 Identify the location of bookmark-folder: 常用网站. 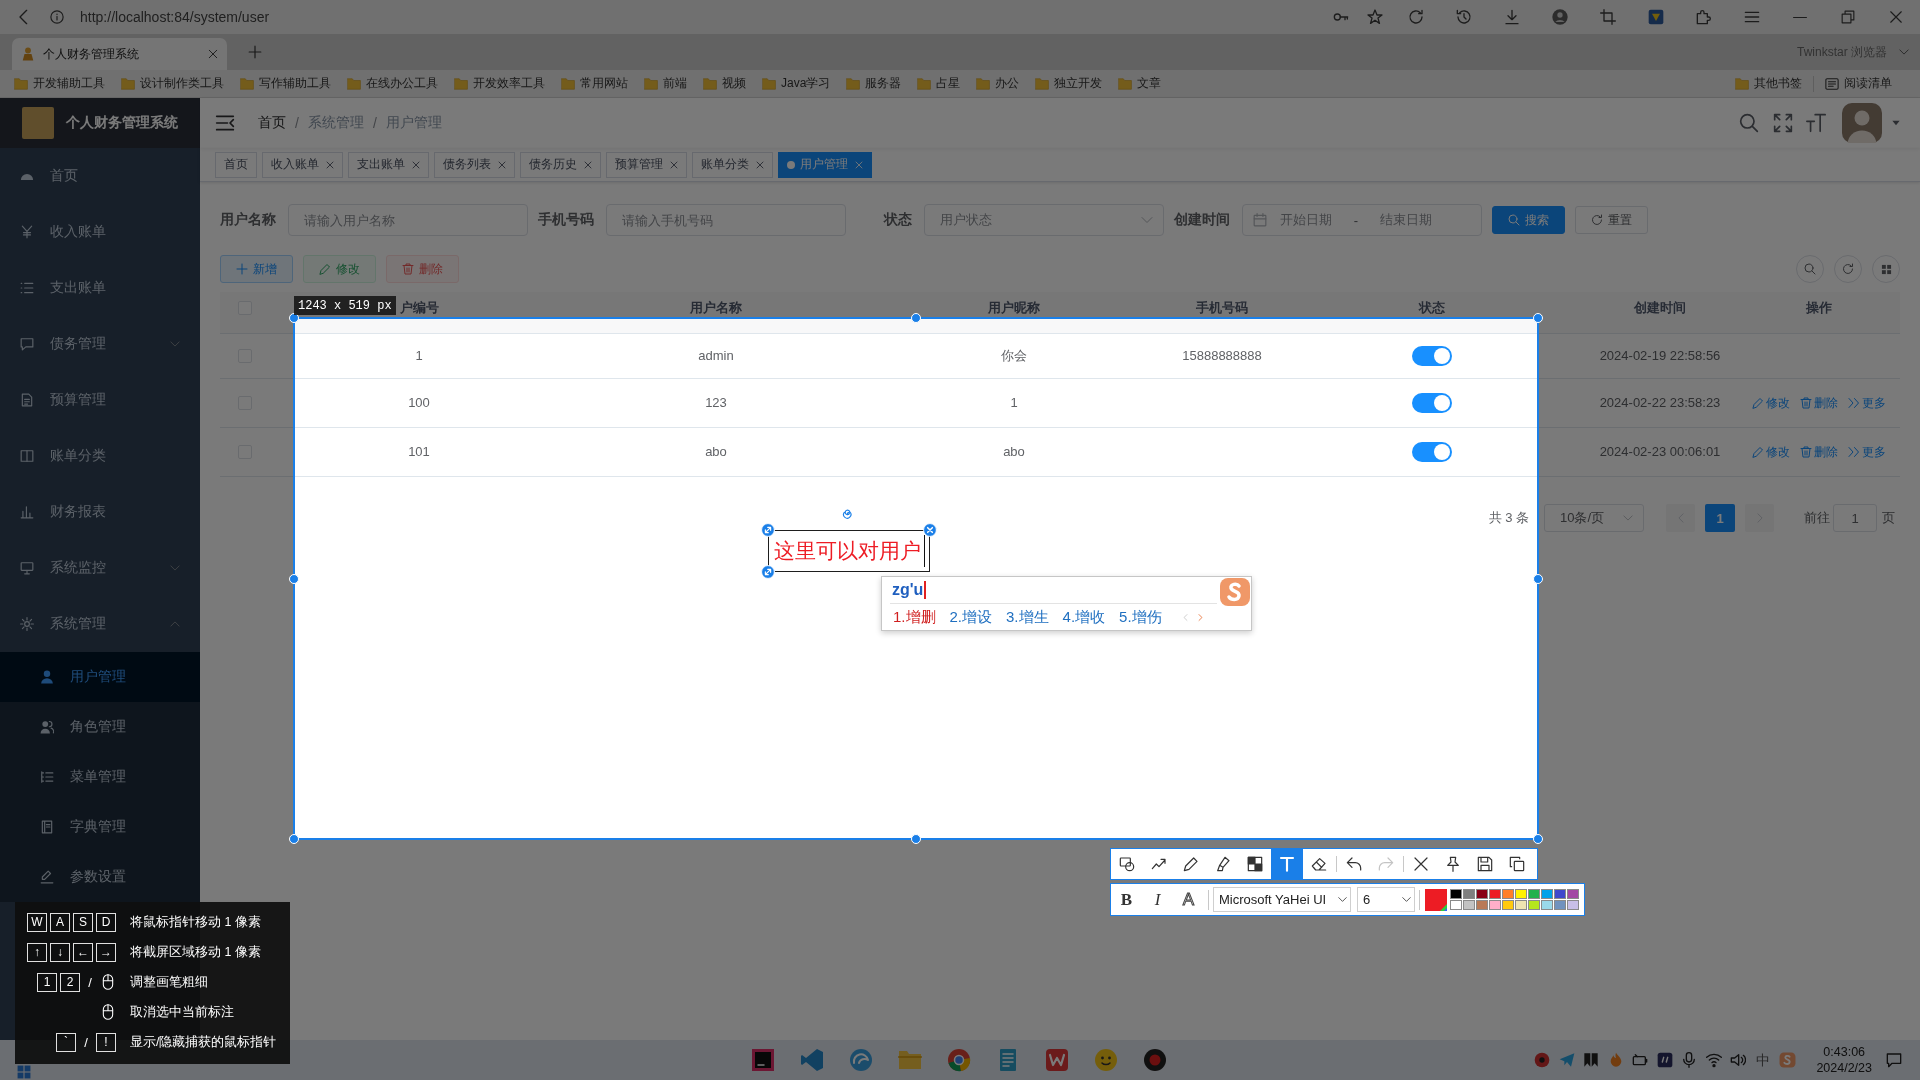
(594, 83).